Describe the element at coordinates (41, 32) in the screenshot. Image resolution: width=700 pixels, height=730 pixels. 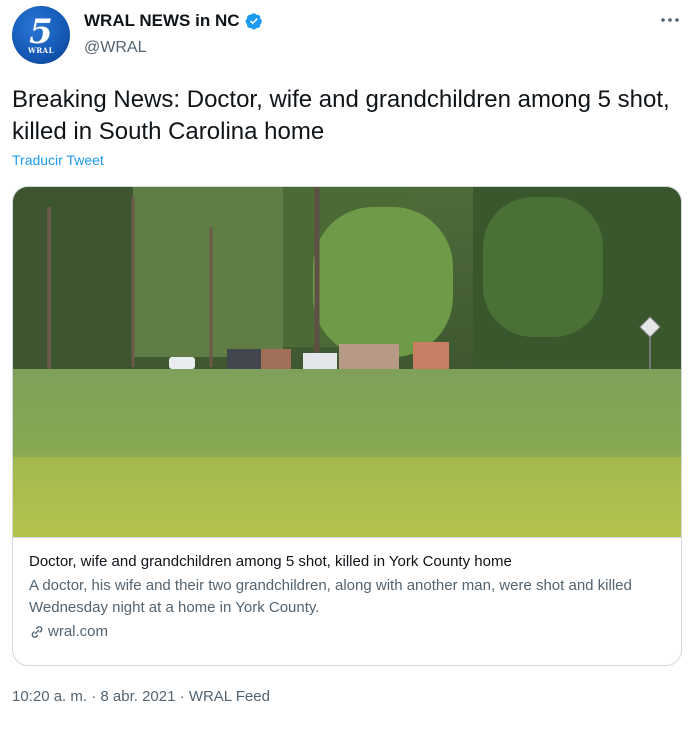
I see `avatar-number: 5` at that location.